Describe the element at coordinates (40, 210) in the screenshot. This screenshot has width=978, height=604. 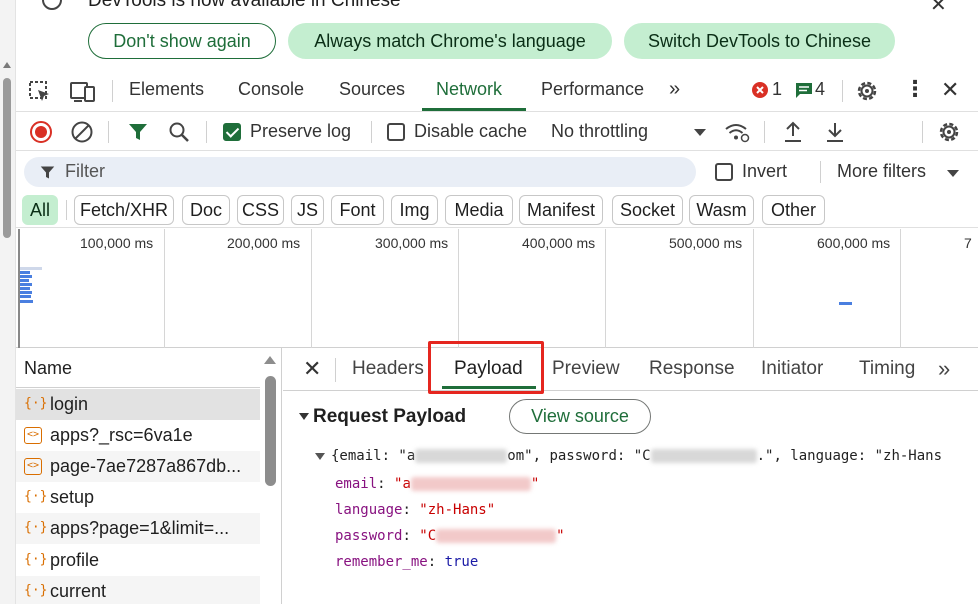
I see `filter-chip-all: All` at that location.